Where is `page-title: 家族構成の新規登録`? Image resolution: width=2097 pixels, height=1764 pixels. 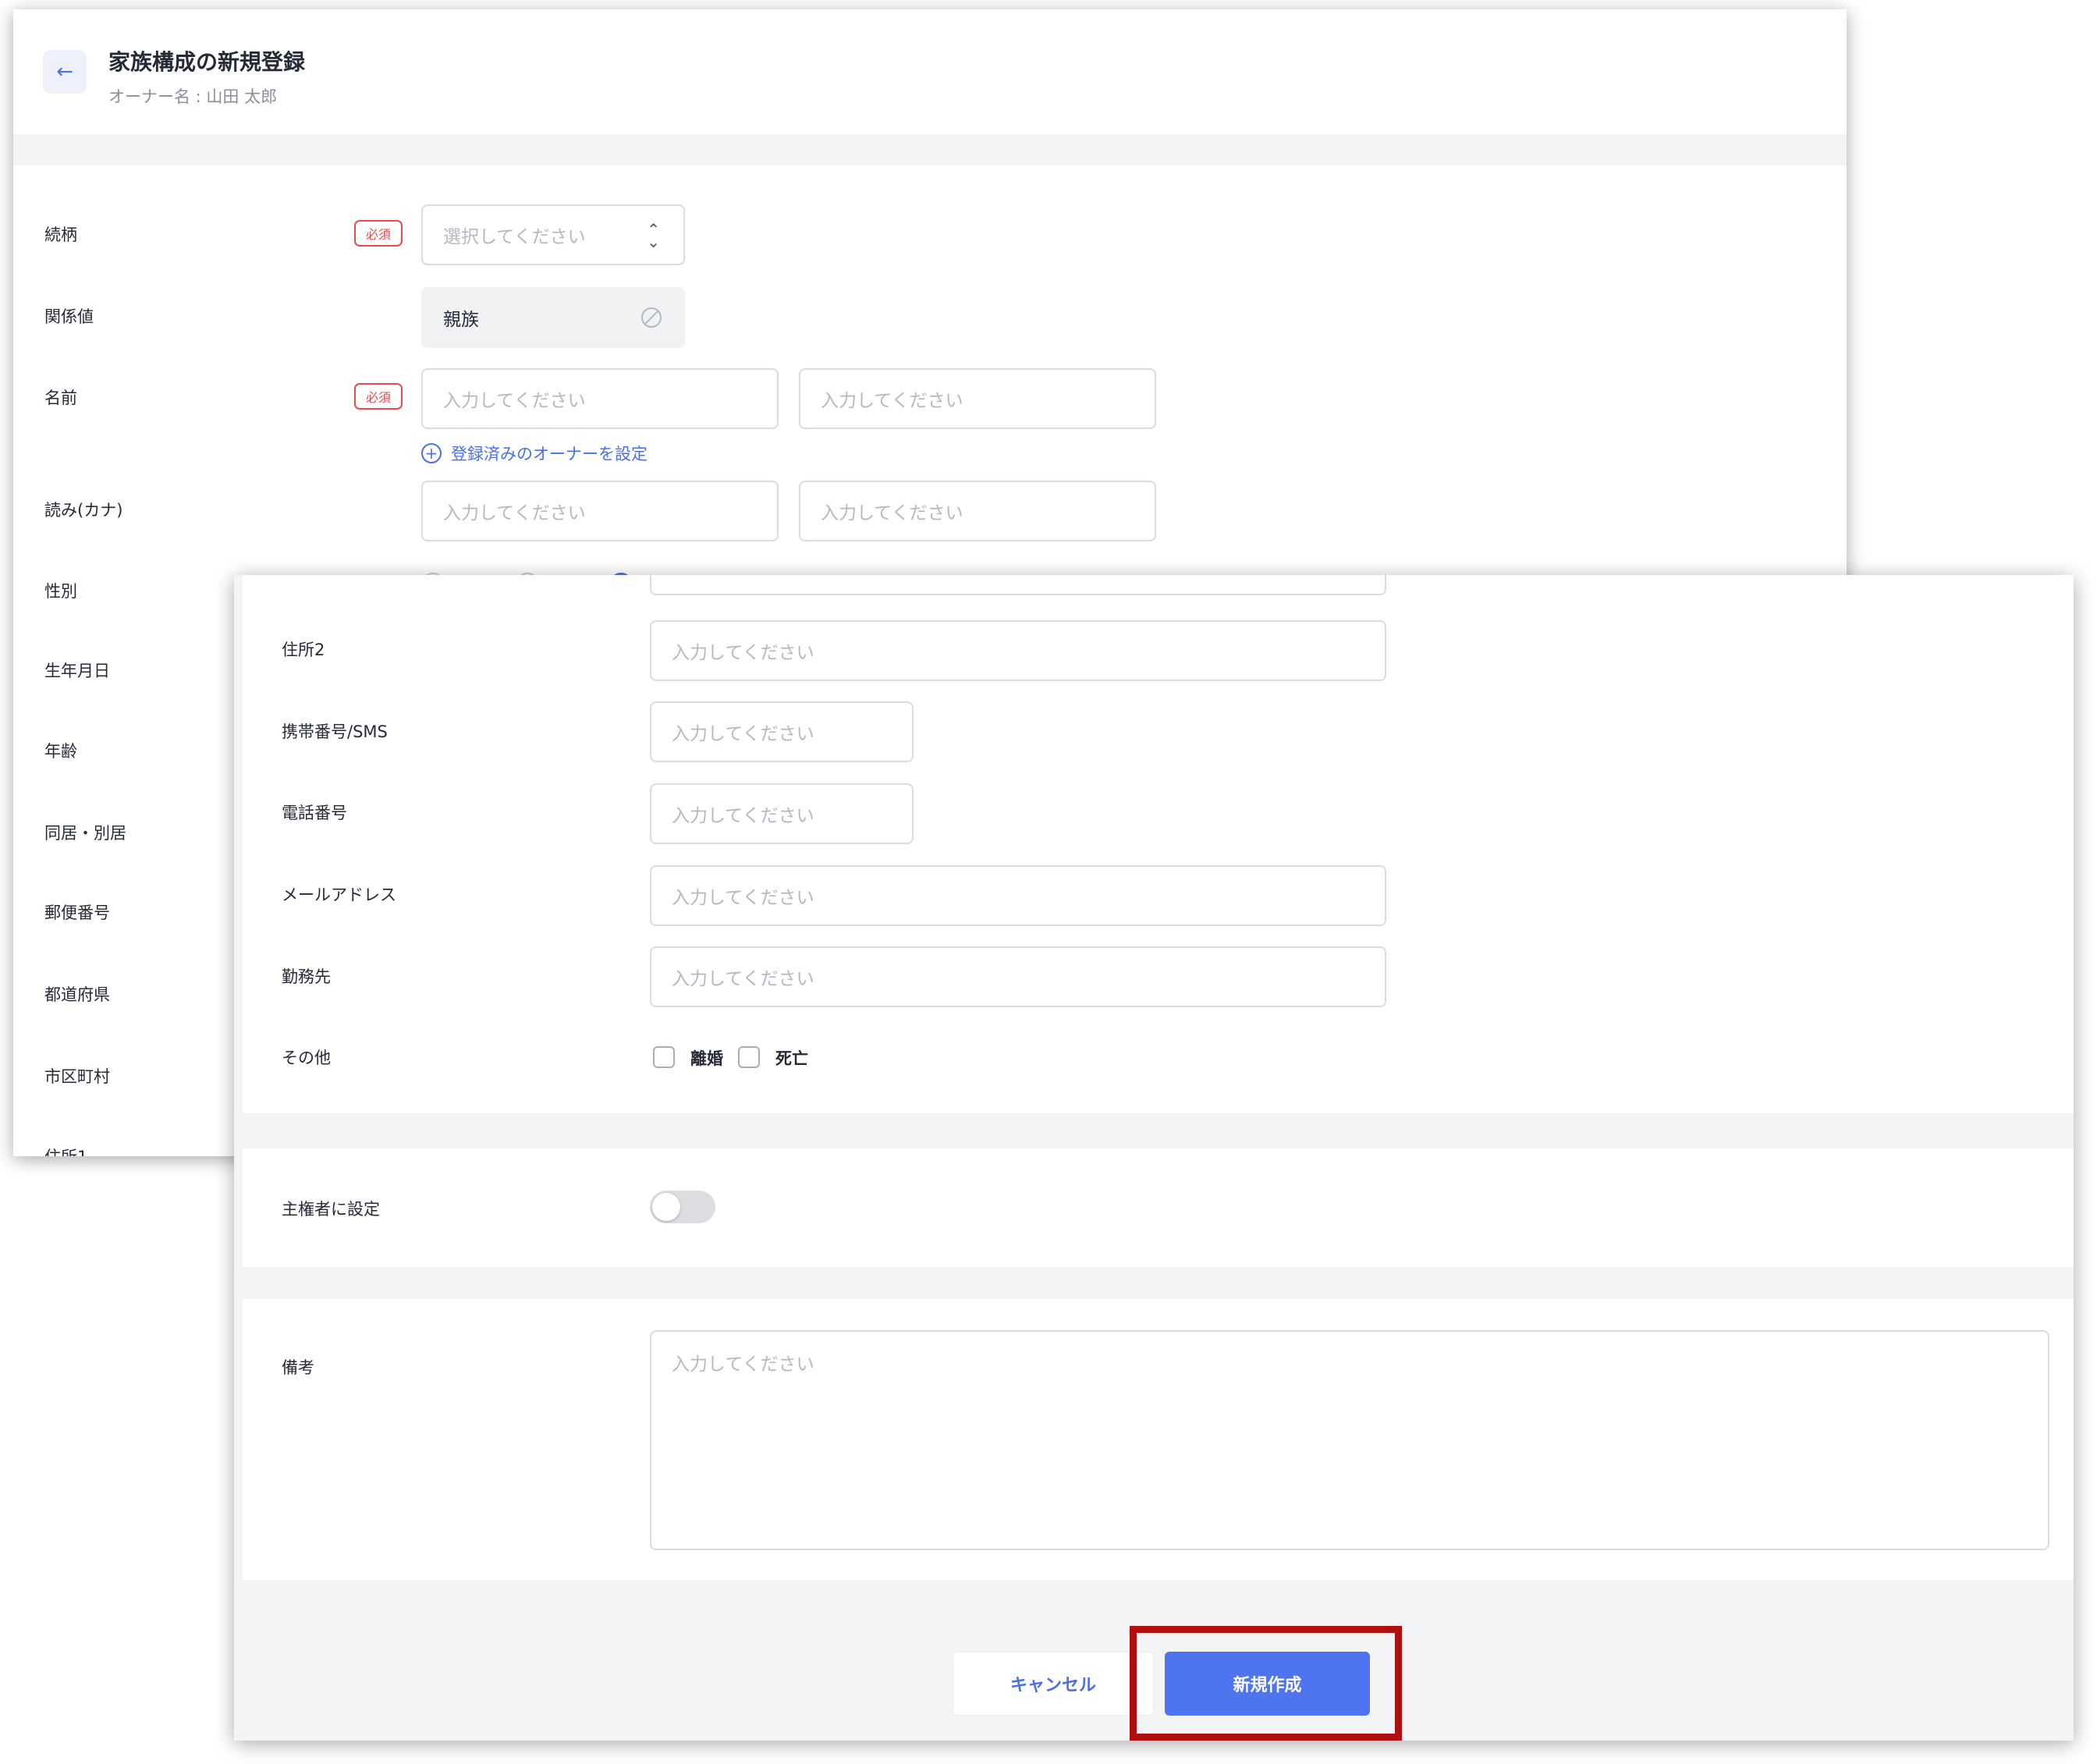 page-title: 家族構成の新規登録 is located at coordinates (207, 62).